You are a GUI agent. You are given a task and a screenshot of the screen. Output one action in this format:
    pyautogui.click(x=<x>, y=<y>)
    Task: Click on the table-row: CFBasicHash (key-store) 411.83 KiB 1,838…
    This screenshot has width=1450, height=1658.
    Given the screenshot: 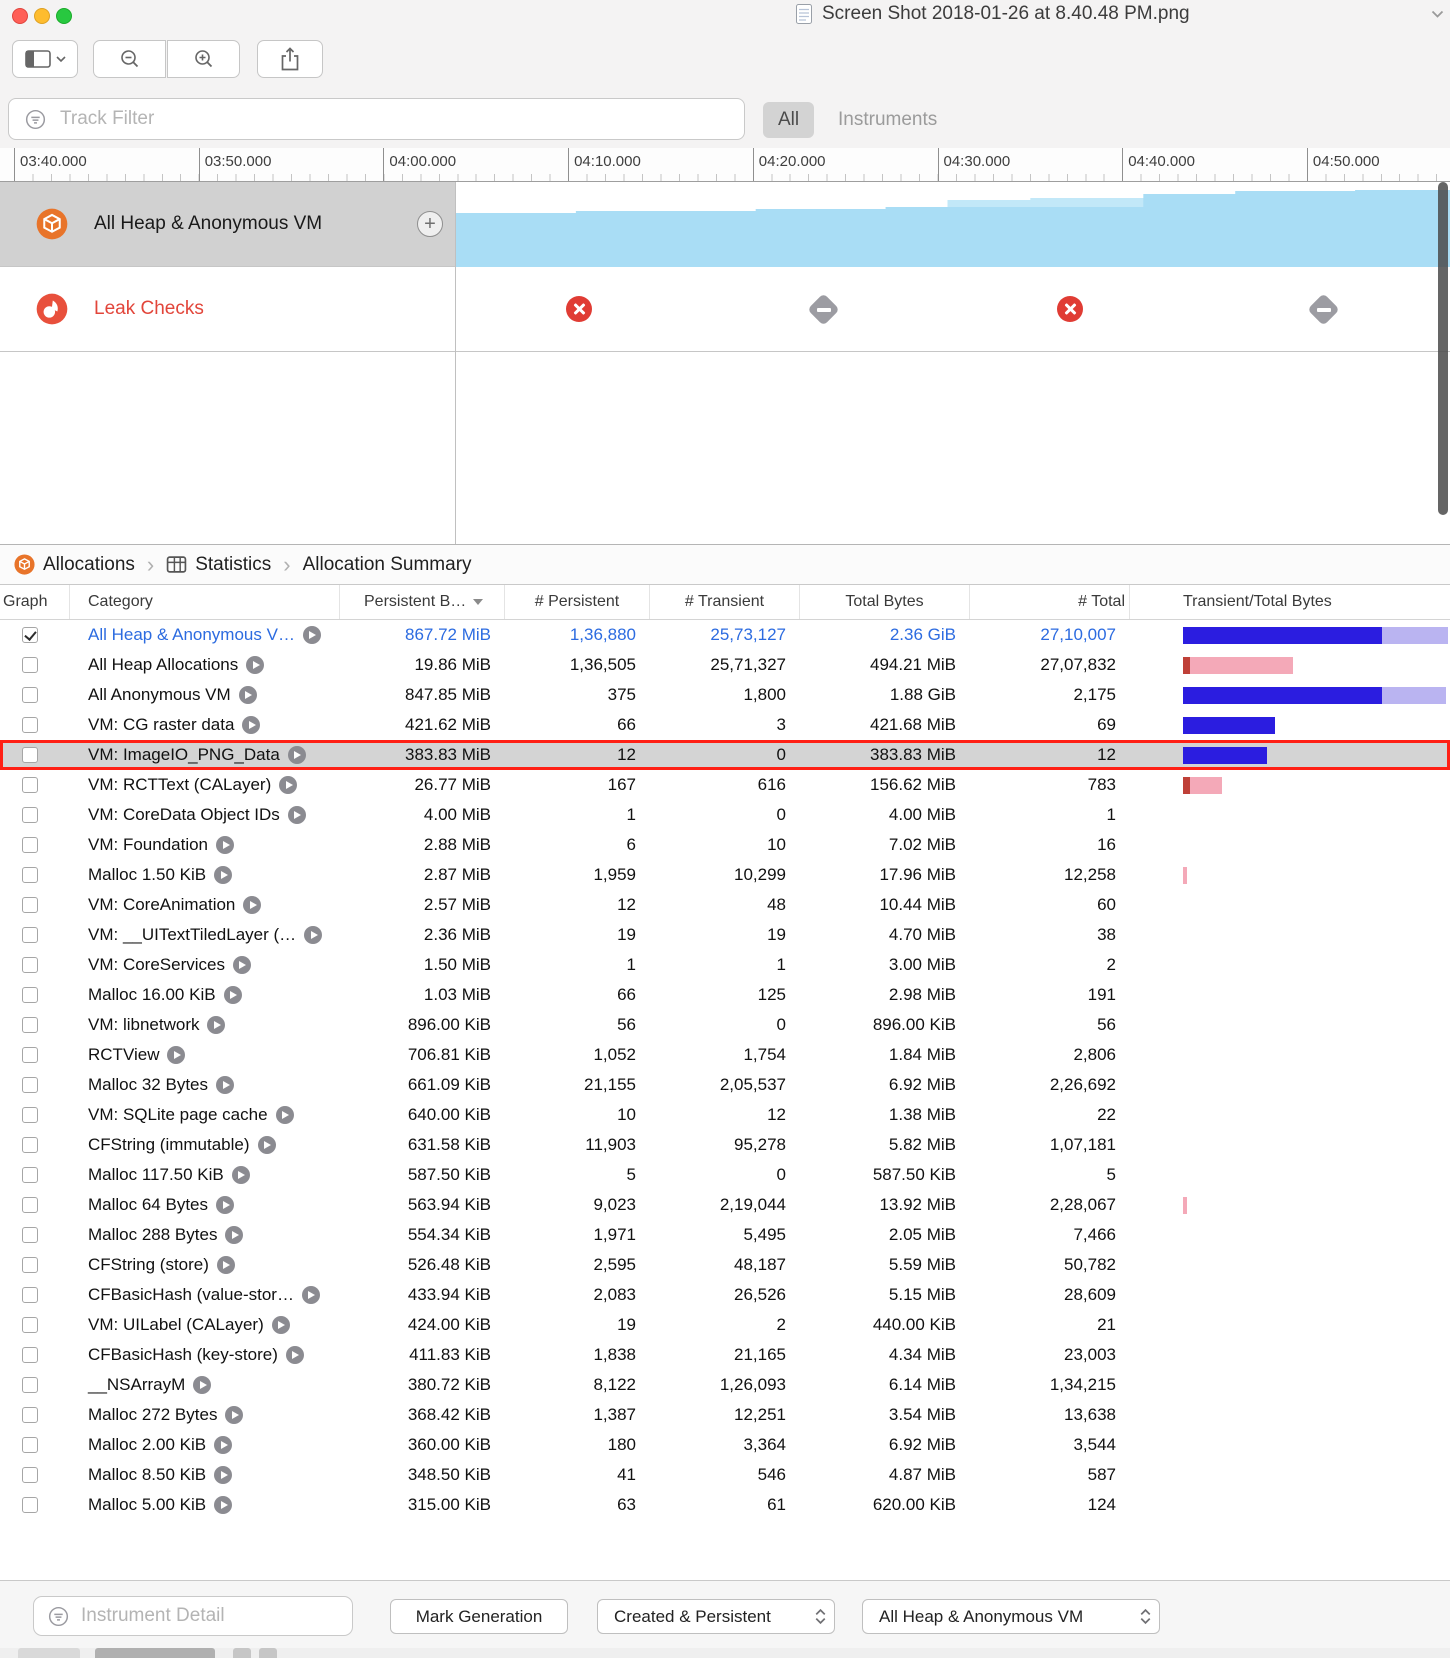 What is the action you would take?
    pyautogui.click(x=725, y=1355)
    